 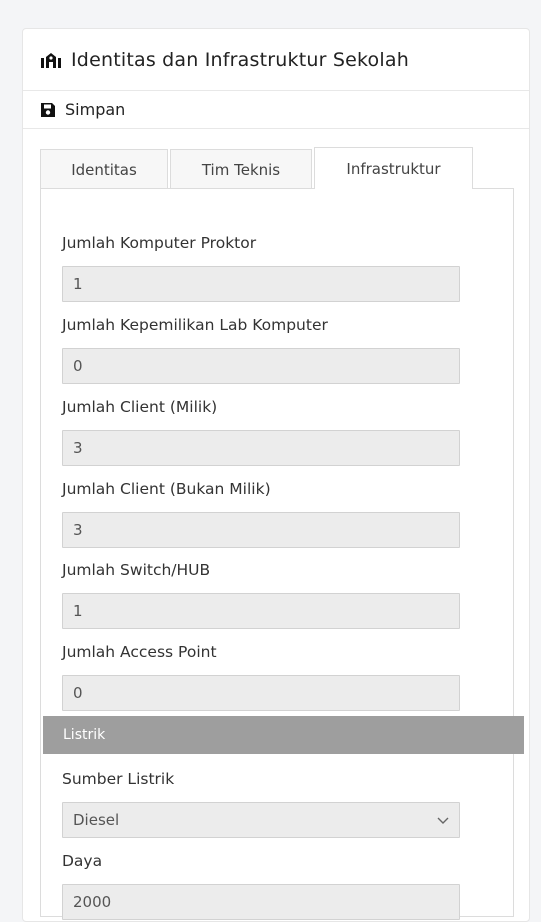 I want to click on school-building-icon, so click(x=51, y=60).